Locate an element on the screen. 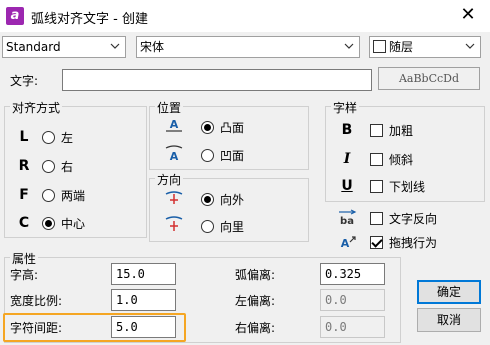  align-fit-icon: F is located at coordinates (24, 195).